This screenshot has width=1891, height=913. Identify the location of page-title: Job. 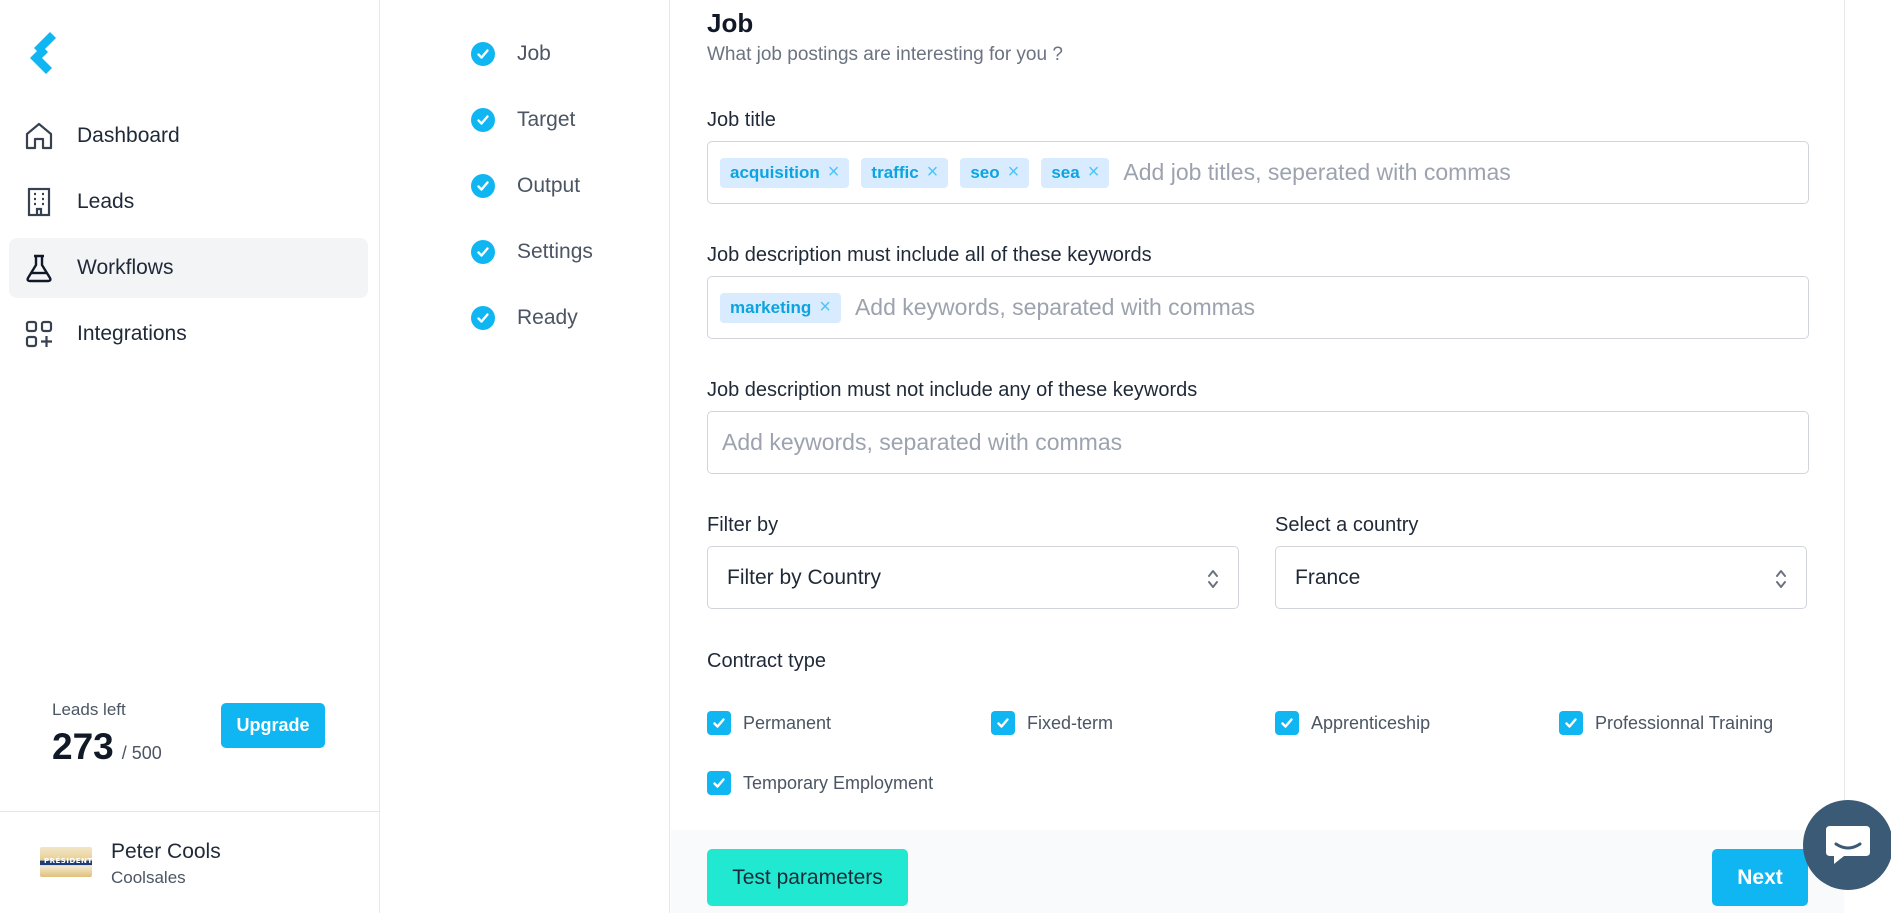
(730, 23).